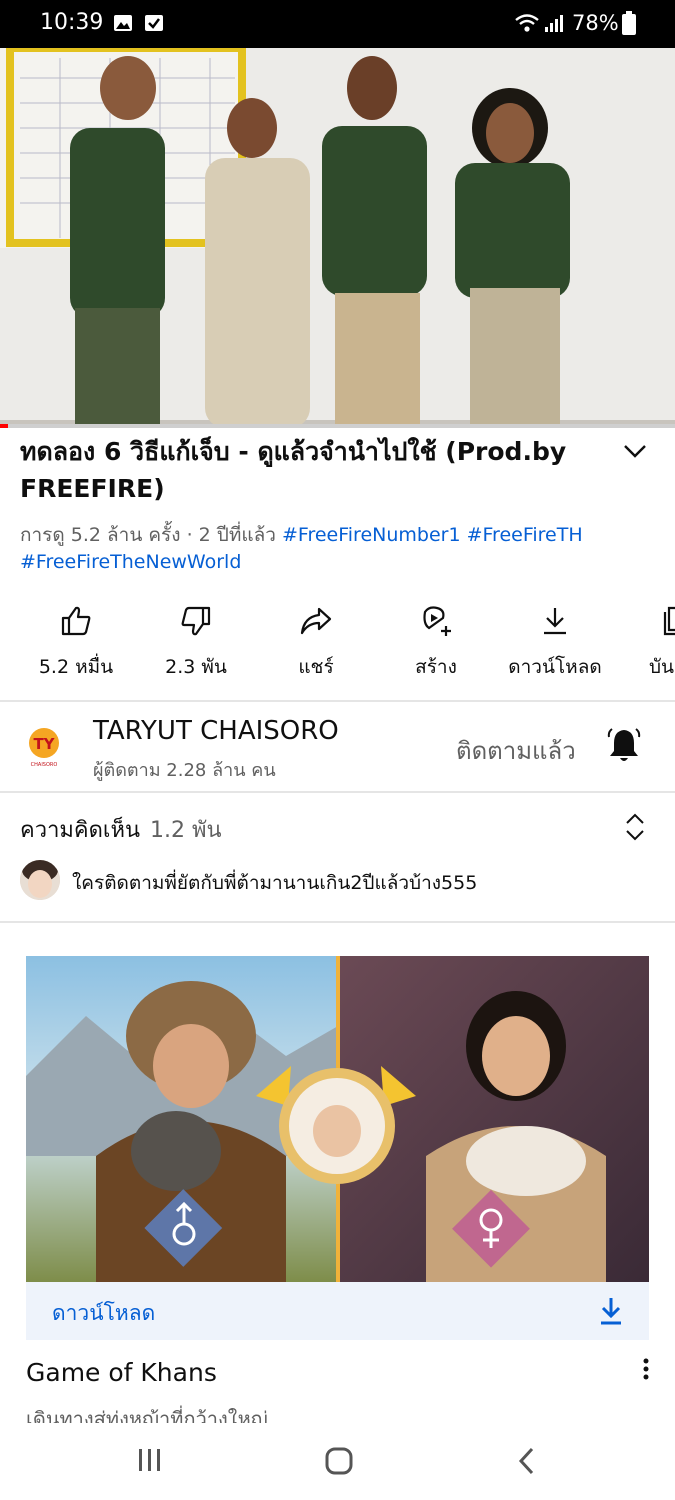  What do you see at coordinates (316, 667) in the screenshot?
I see `share-label: แชร์` at bounding box center [316, 667].